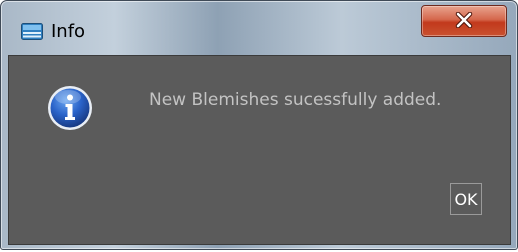  I want to click on ok-button: OK, so click(466, 199).